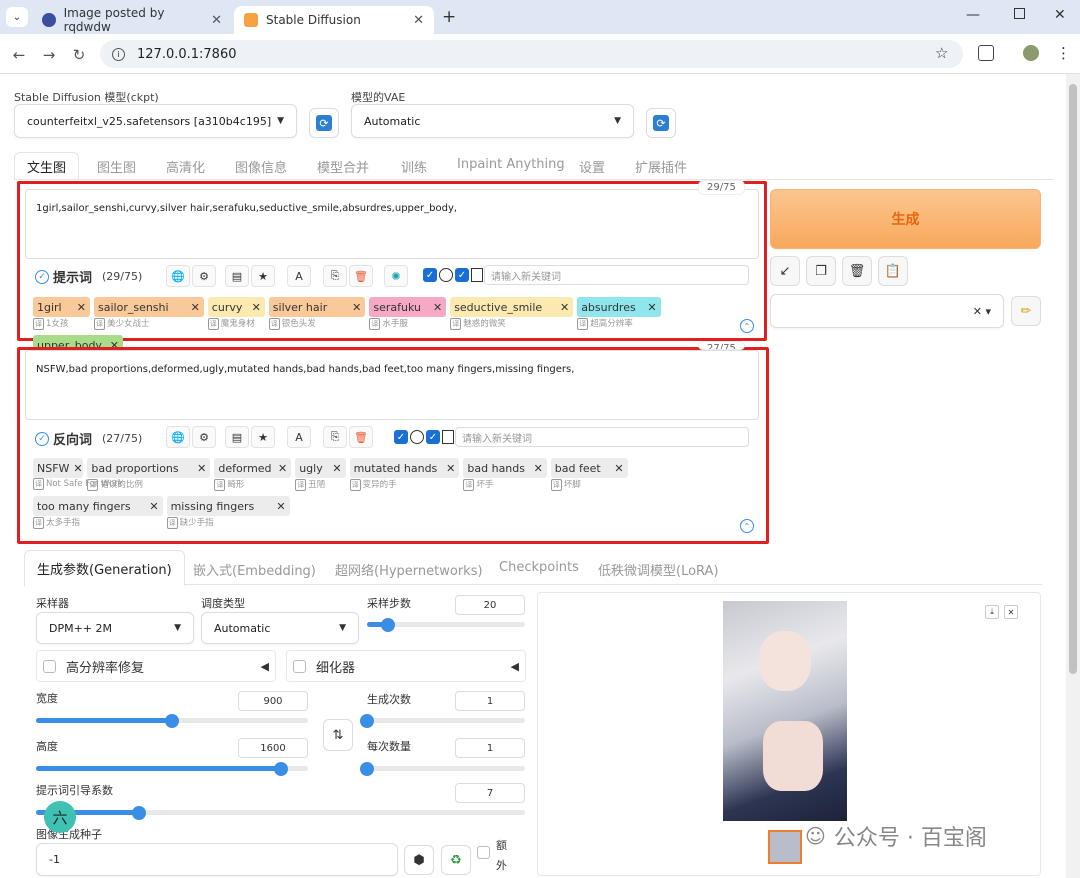  I want to click on height-input: 1600, so click(273, 748).